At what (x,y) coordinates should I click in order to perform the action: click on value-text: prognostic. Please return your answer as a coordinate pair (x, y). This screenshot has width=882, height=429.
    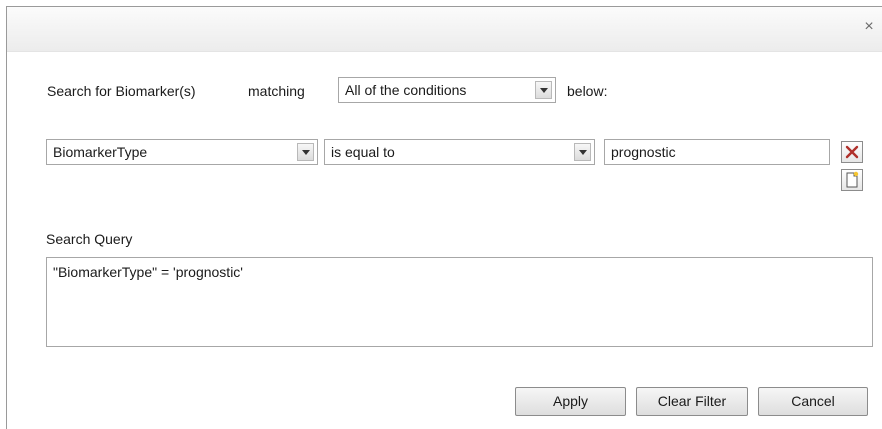
    Looking at the image, I should click on (643, 152).